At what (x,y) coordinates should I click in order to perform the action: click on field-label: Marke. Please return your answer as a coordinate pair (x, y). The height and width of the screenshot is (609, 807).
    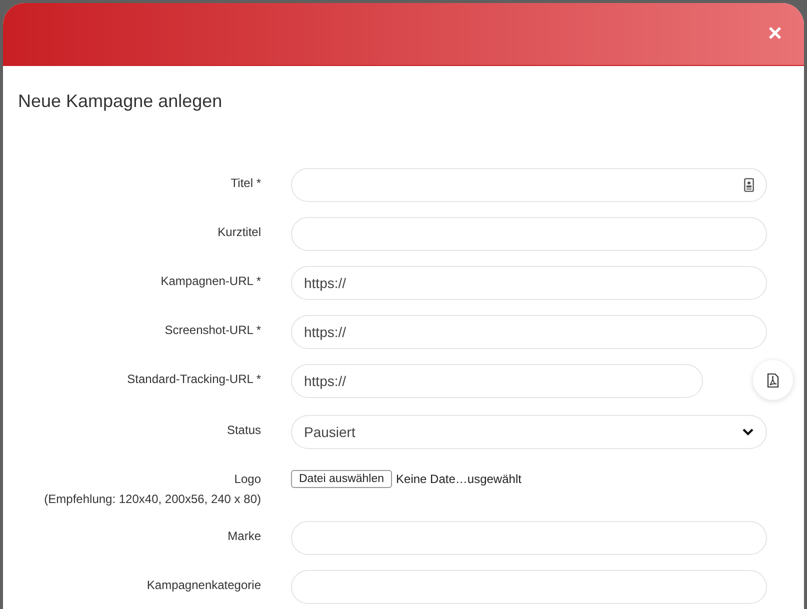
    Looking at the image, I should click on (244, 536).